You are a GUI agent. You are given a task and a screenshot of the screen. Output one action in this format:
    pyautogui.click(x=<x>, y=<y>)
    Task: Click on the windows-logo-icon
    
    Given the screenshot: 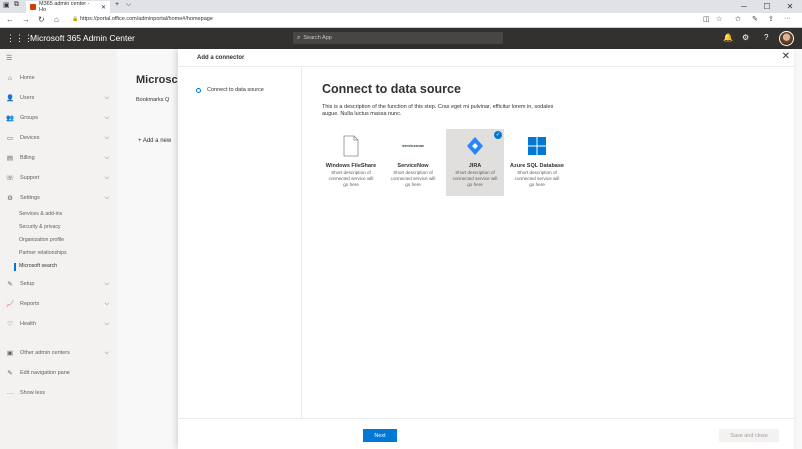 What is the action you would take?
    pyautogui.click(x=537, y=146)
    